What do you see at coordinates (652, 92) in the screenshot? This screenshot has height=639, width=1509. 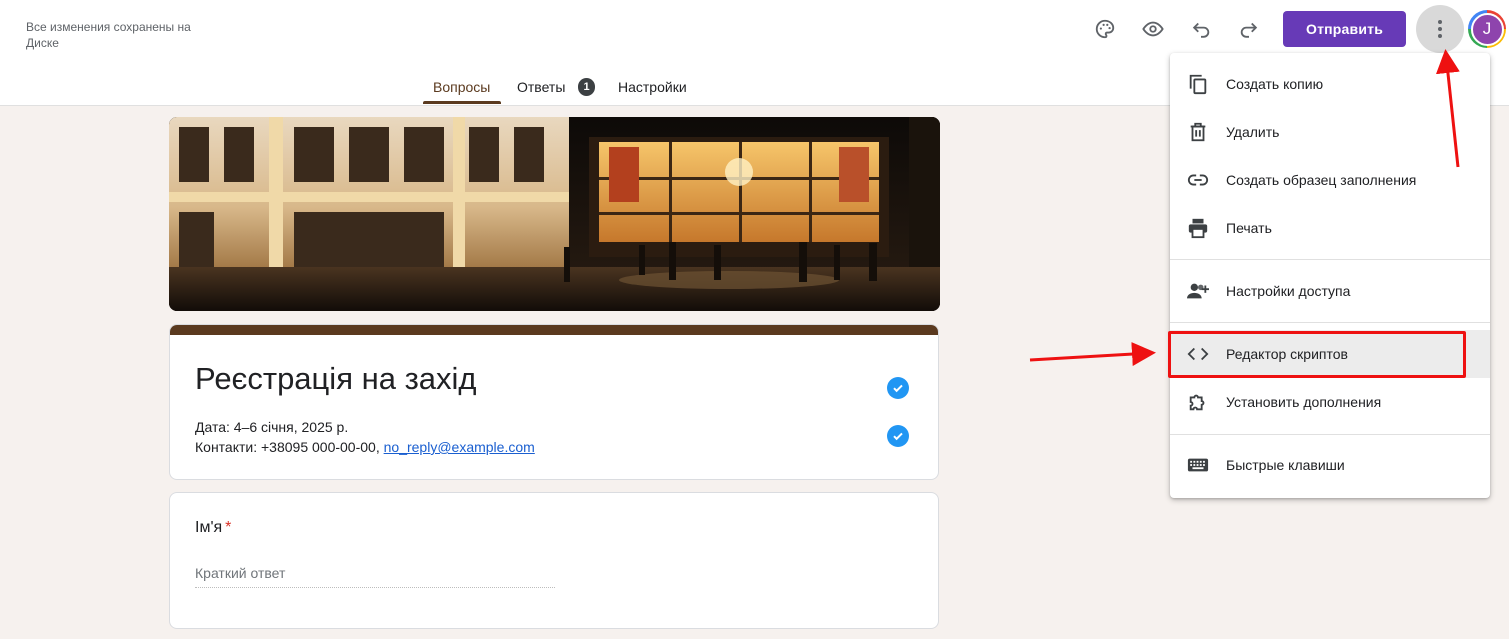 I see `tab-settings: Настройки` at bounding box center [652, 92].